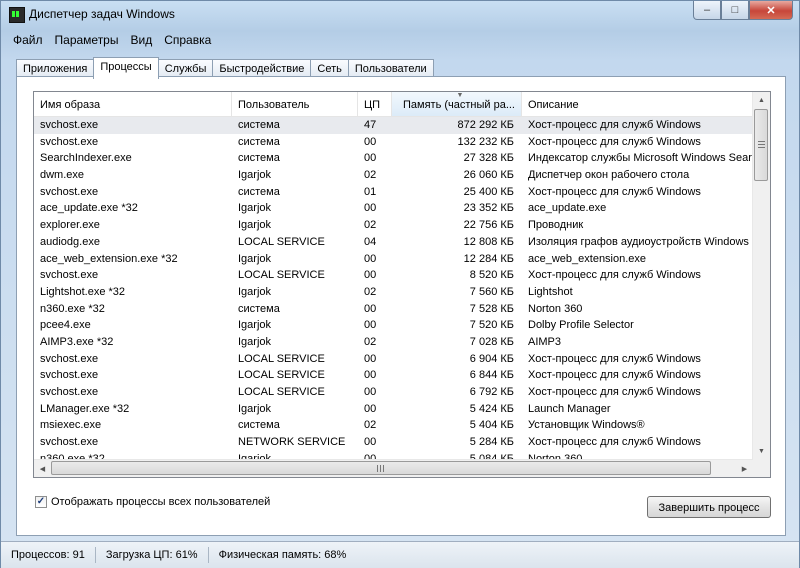  I want to click on menu-file: Файл, so click(28, 40).